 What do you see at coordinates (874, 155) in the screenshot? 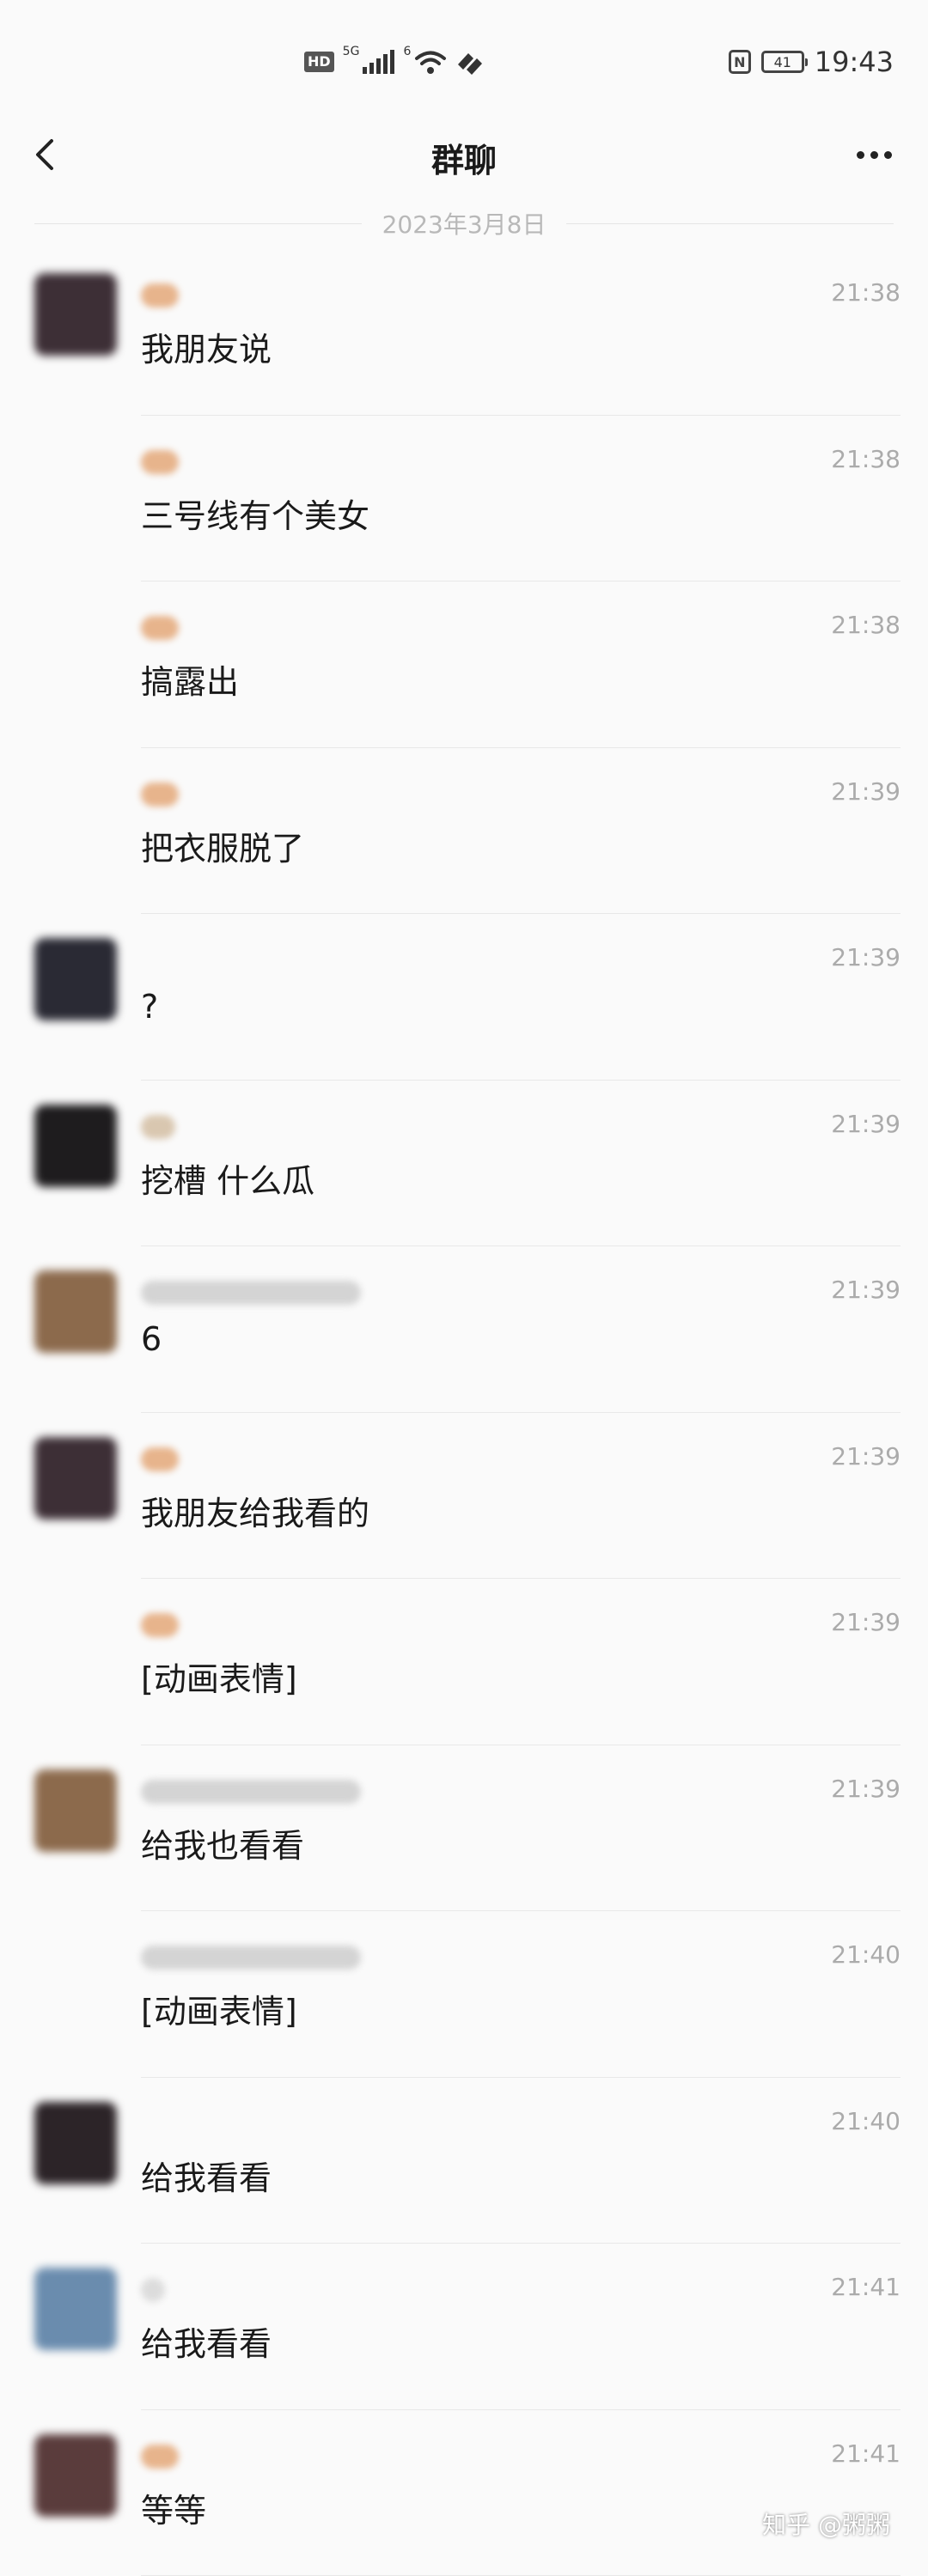
I see `more-button` at bounding box center [874, 155].